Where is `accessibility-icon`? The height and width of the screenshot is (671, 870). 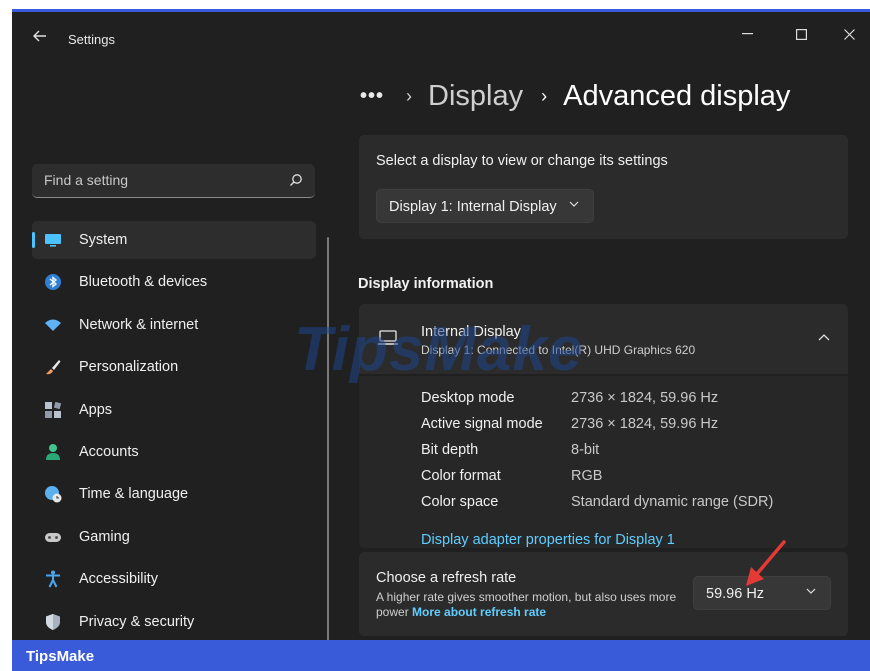
accessibility-icon is located at coordinates (53, 579).